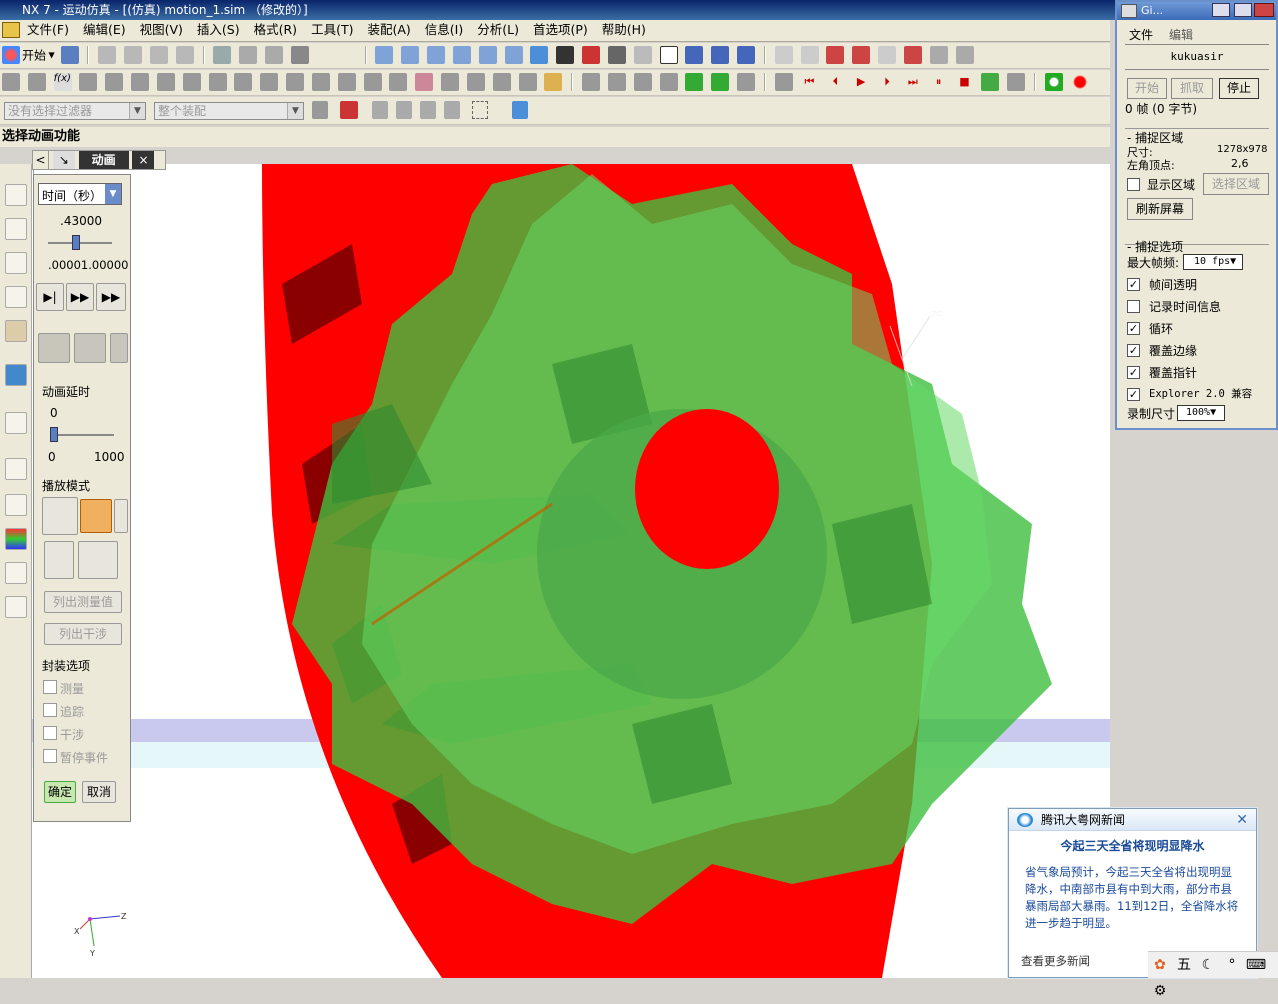 This screenshot has height=1004, width=1278. Describe the element at coordinates (913, 82) in the screenshot. I see `fast-forward-icon: ⏭` at that location.